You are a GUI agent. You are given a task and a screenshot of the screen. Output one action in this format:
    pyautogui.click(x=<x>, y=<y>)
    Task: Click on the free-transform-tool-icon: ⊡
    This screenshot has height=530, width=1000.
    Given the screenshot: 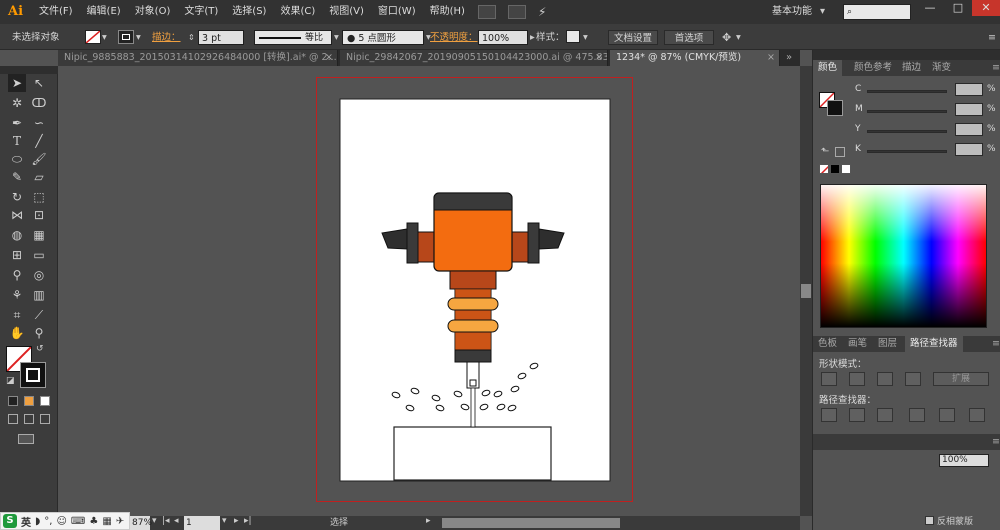 What is the action you would take?
    pyautogui.click(x=39, y=215)
    